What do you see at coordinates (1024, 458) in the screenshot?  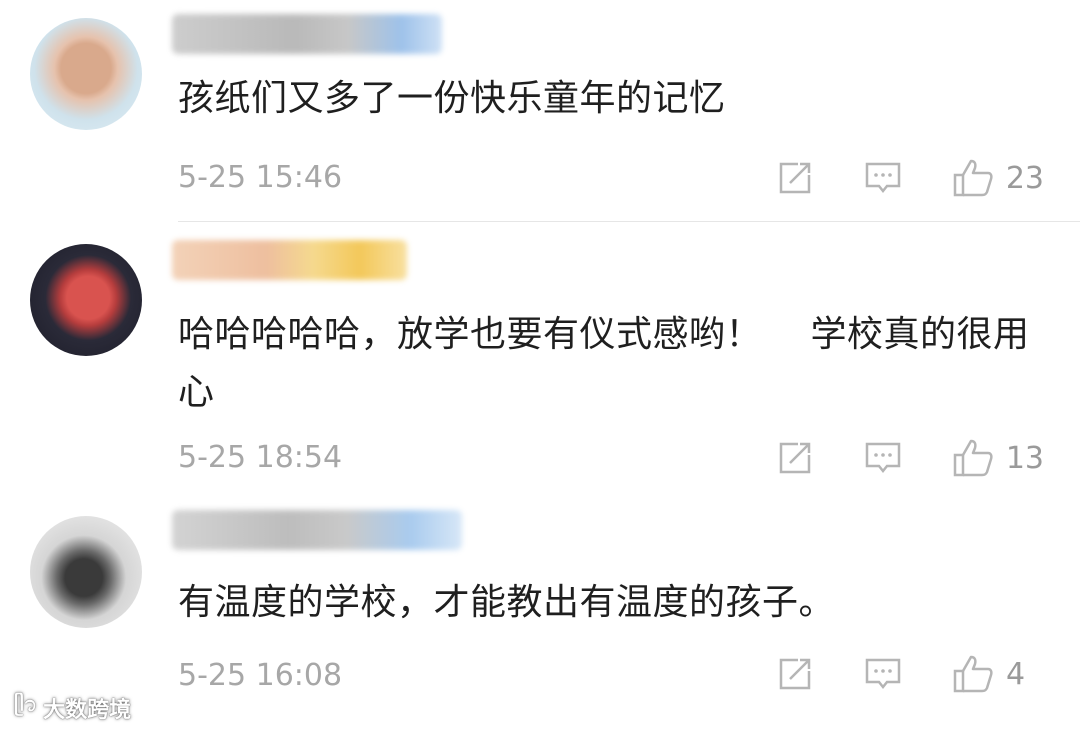 I see `like-count: 13` at bounding box center [1024, 458].